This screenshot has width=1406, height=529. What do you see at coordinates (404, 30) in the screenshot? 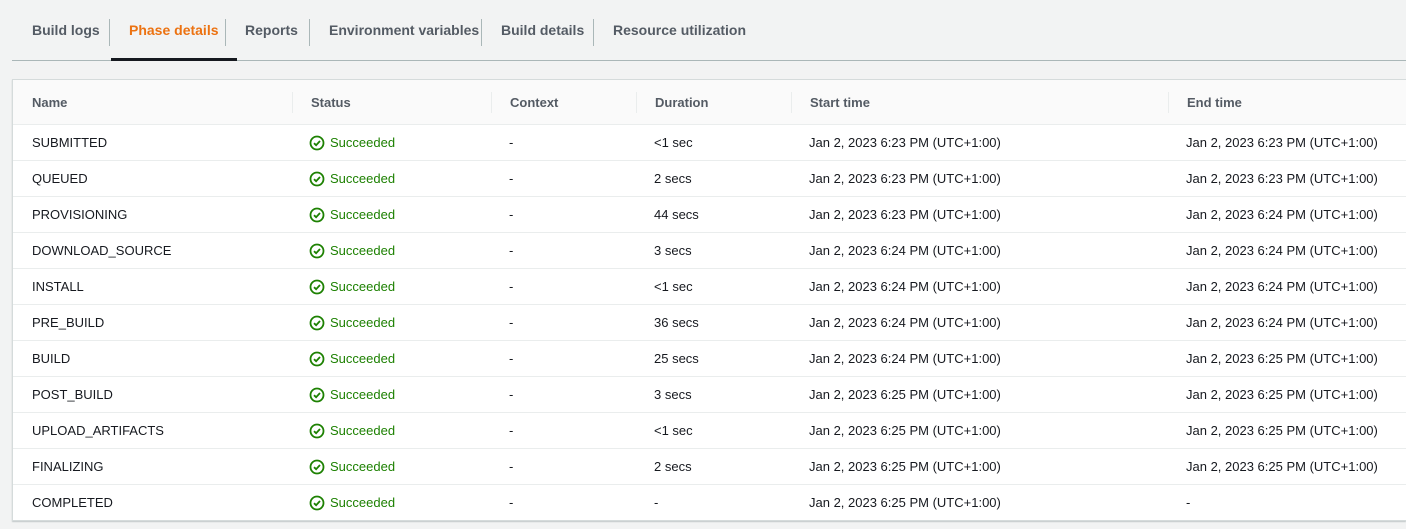
I see `tab-environment-variables: Environment variables` at bounding box center [404, 30].